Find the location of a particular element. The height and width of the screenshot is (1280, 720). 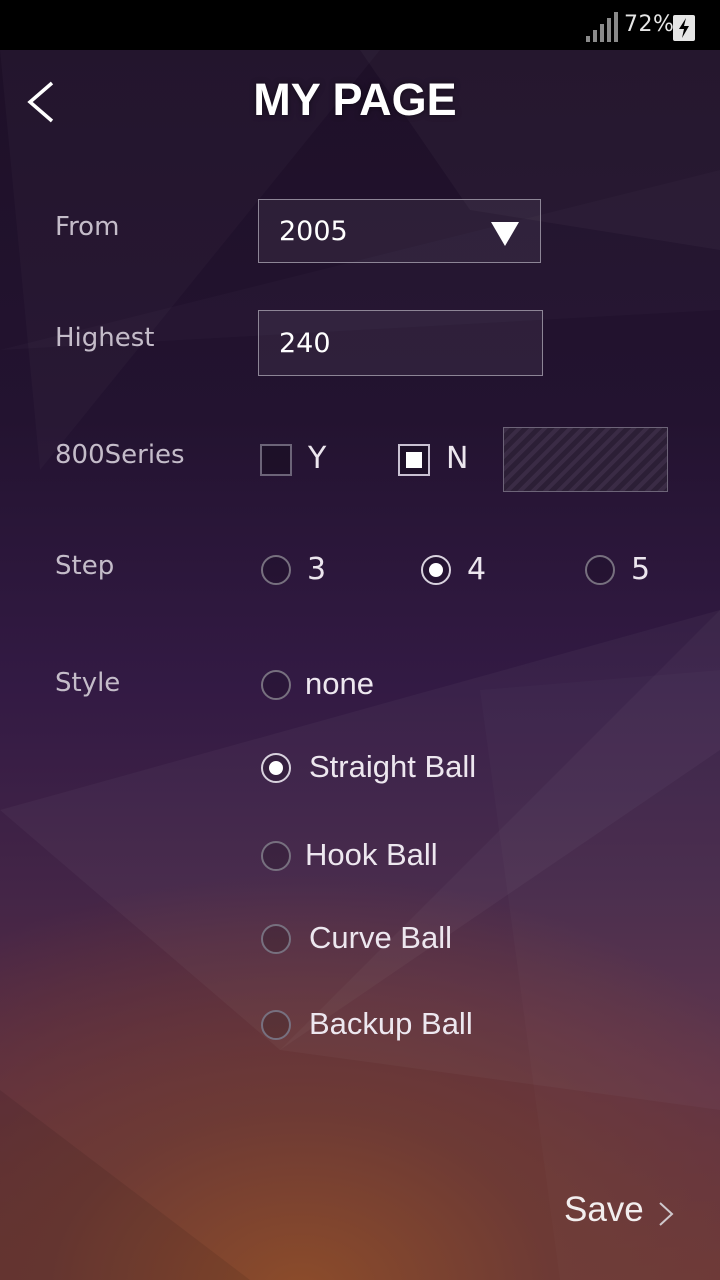

step-4-label: 4 is located at coordinates (477, 569).